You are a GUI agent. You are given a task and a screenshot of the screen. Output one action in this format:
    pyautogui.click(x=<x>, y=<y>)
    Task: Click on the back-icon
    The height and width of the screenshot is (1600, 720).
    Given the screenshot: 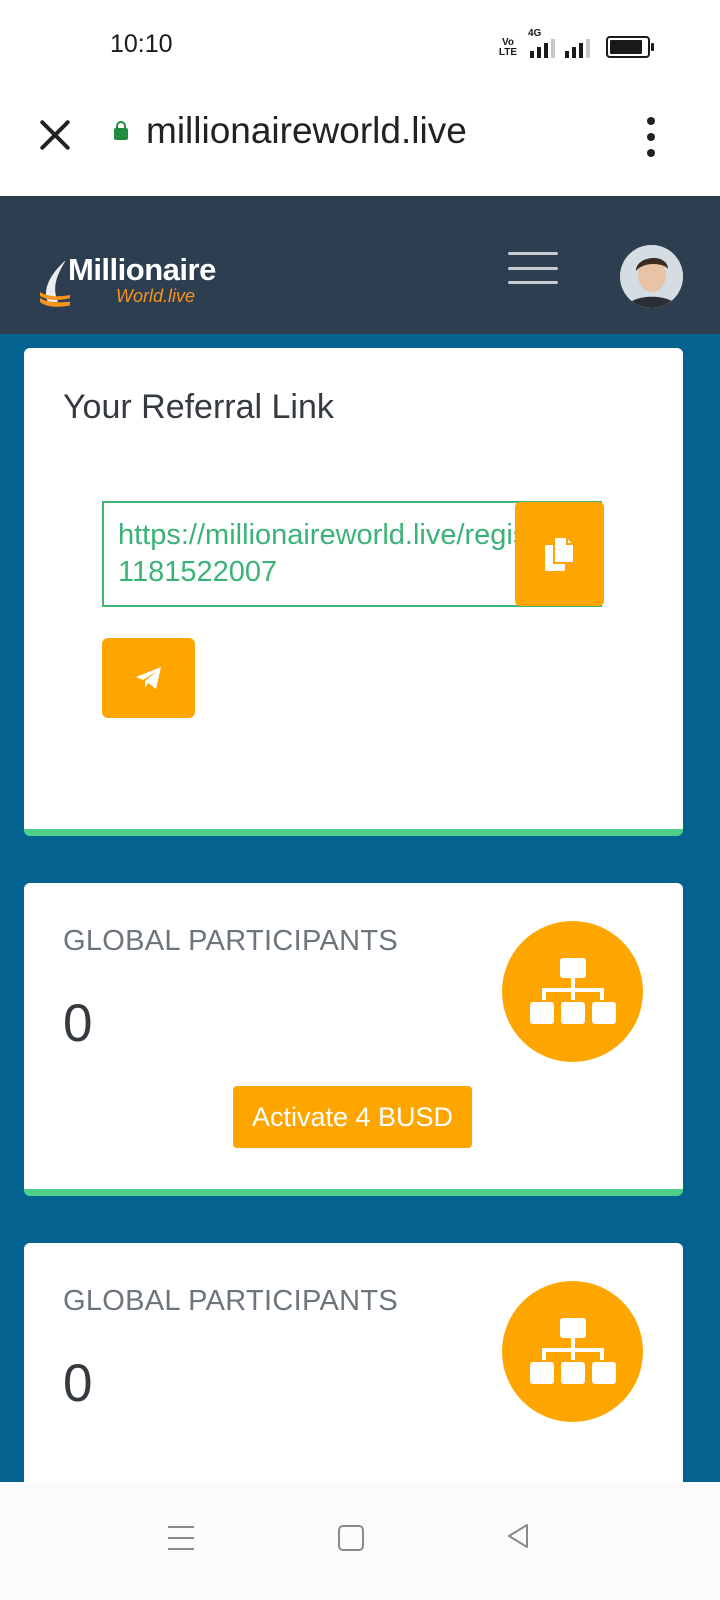 What is the action you would take?
    pyautogui.click(x=518, y=1536)
    